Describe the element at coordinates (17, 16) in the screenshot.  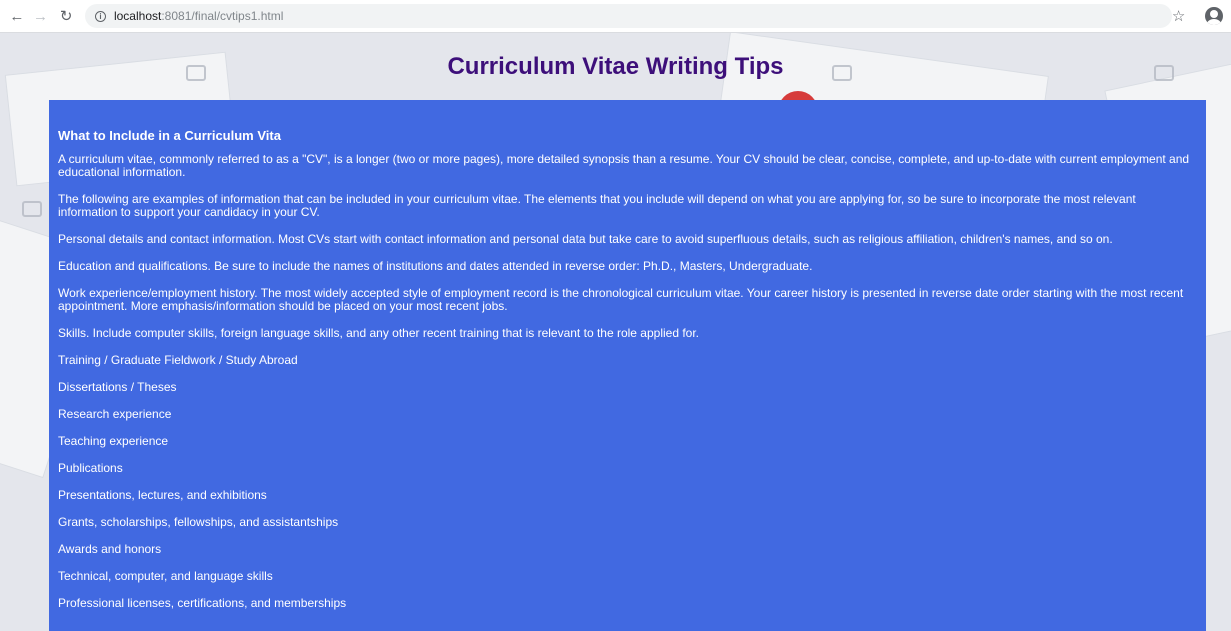
I see `back-arrow-icon: ←` at that location.